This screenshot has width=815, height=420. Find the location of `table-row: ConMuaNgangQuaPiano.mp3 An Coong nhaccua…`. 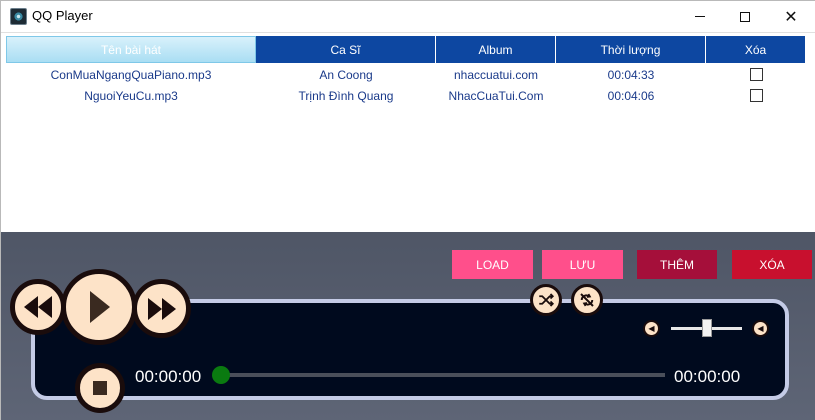

table-row: ConMuaNgangQuaPiano.mp3 An Coong nhaccua… is located at coordinates (406, 74).